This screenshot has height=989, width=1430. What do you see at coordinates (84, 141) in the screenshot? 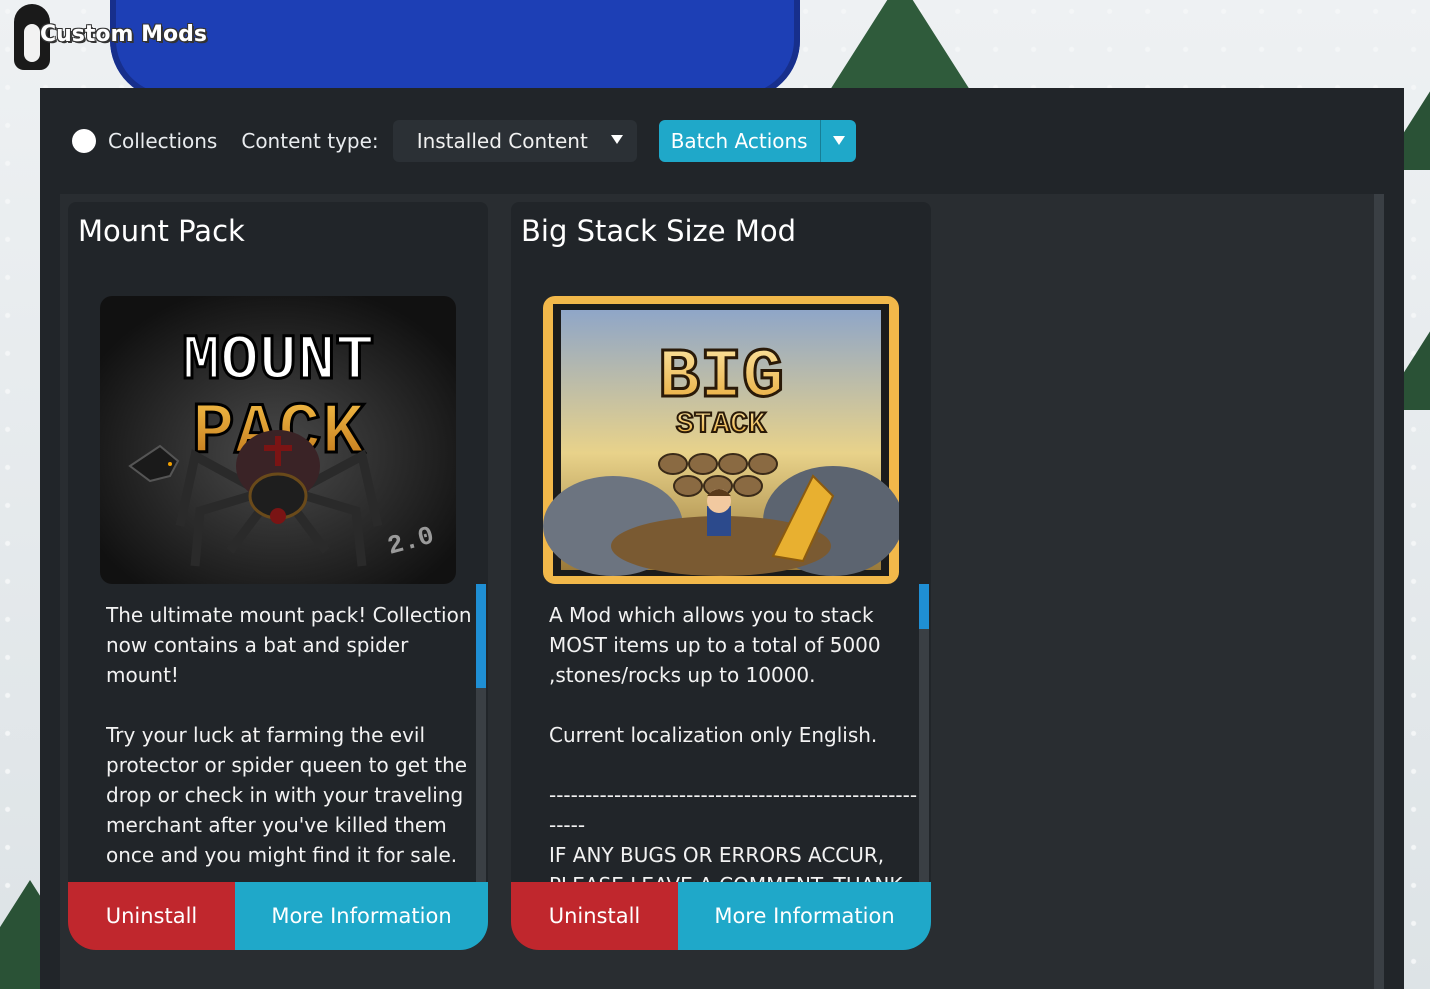
I see `collections-radio` at bounding box center [84, 141].